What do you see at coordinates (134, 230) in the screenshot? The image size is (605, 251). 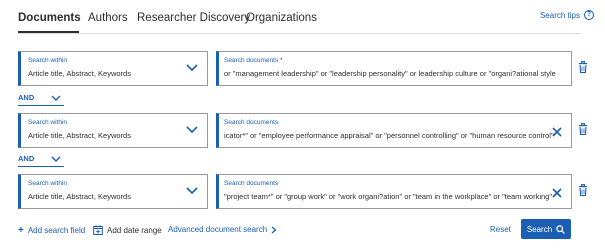 I see `add-date-range-label: Add date range` at bounding box center [134, 230].